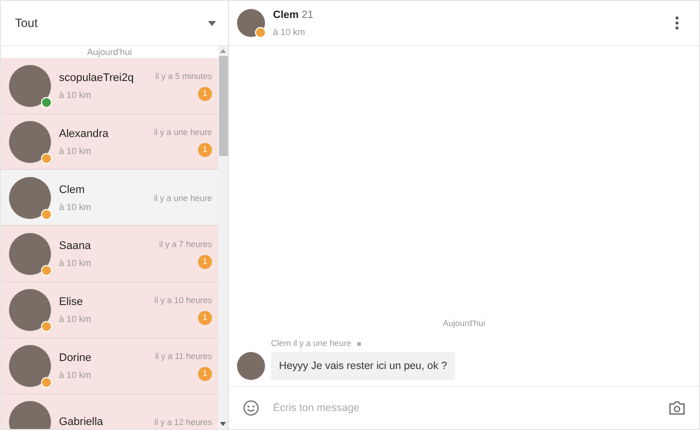 The width and height of the screenshot is (700, 430). I want to click on sent-status-icon, so click(358, 344).